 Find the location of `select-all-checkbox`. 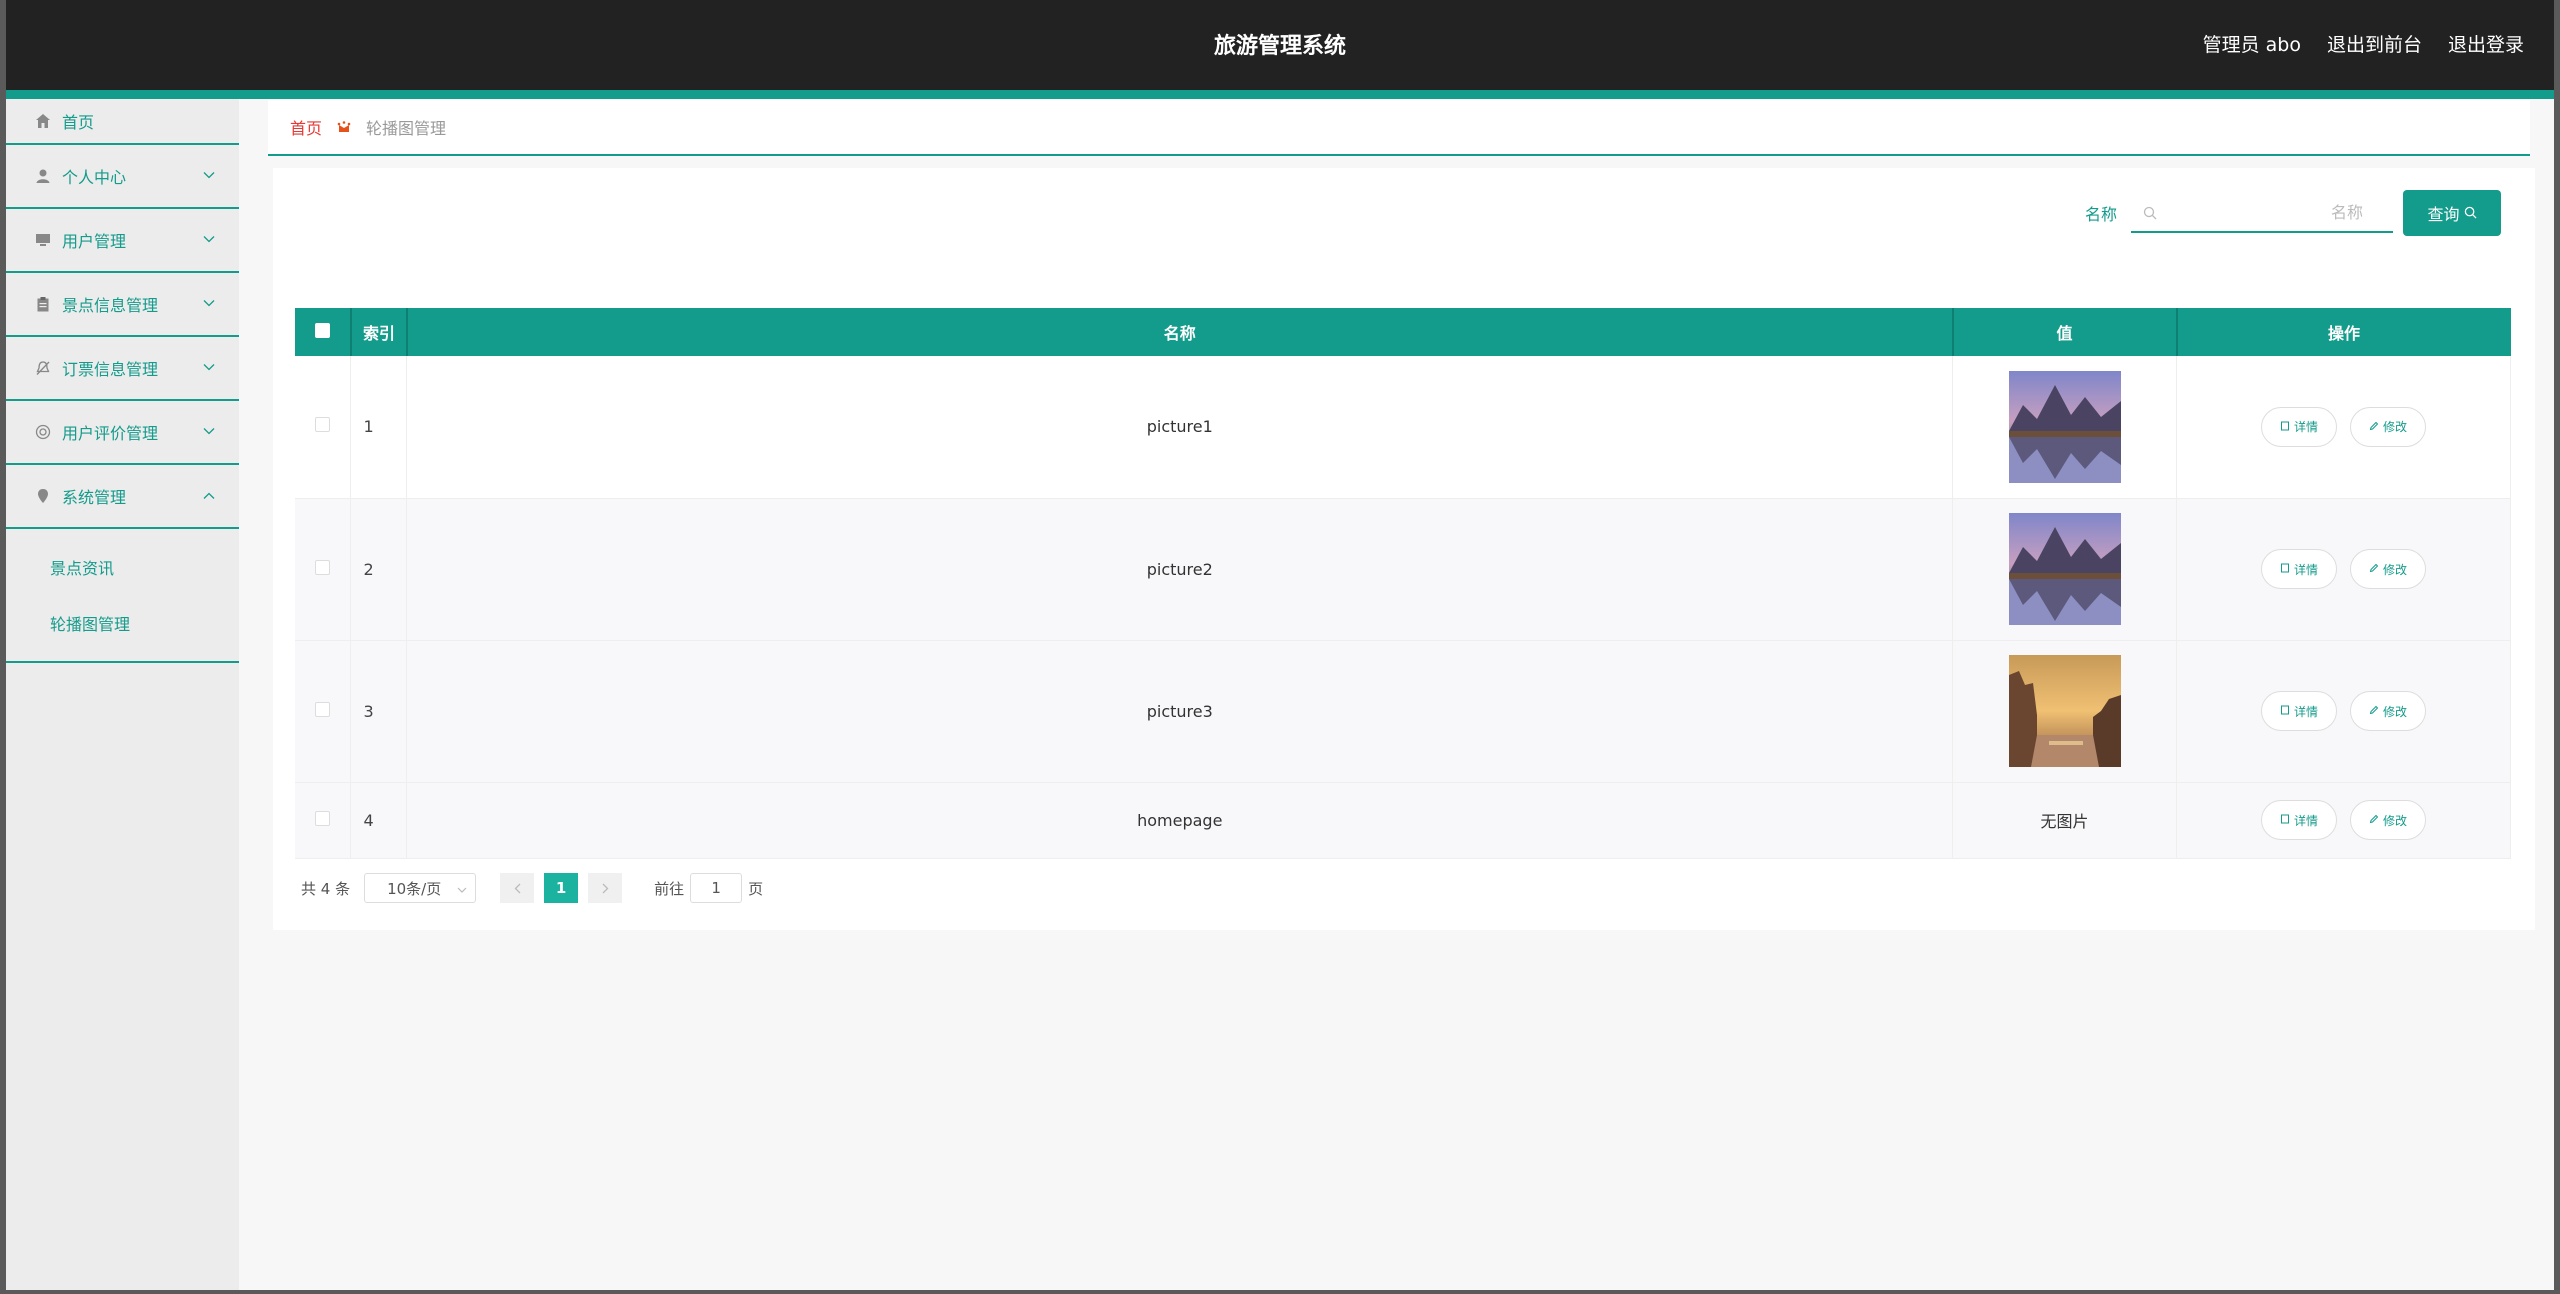

select-all-checkbox is located at coordinates (322, 330).